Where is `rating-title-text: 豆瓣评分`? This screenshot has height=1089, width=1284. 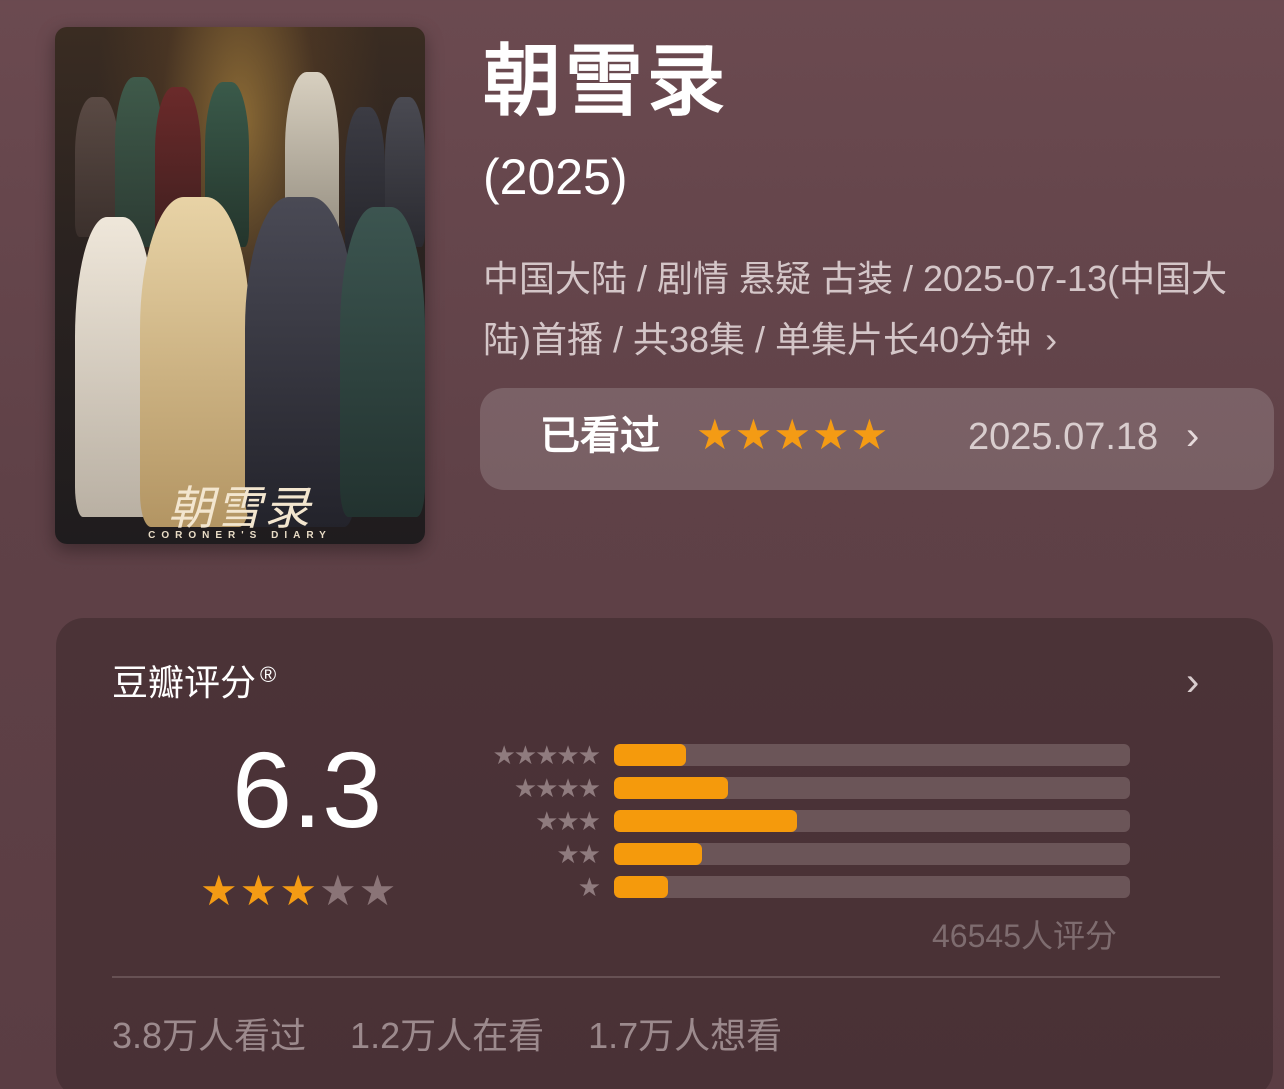 rating-title-text: 豆瓣评分 is located at coordinates (184, 682).